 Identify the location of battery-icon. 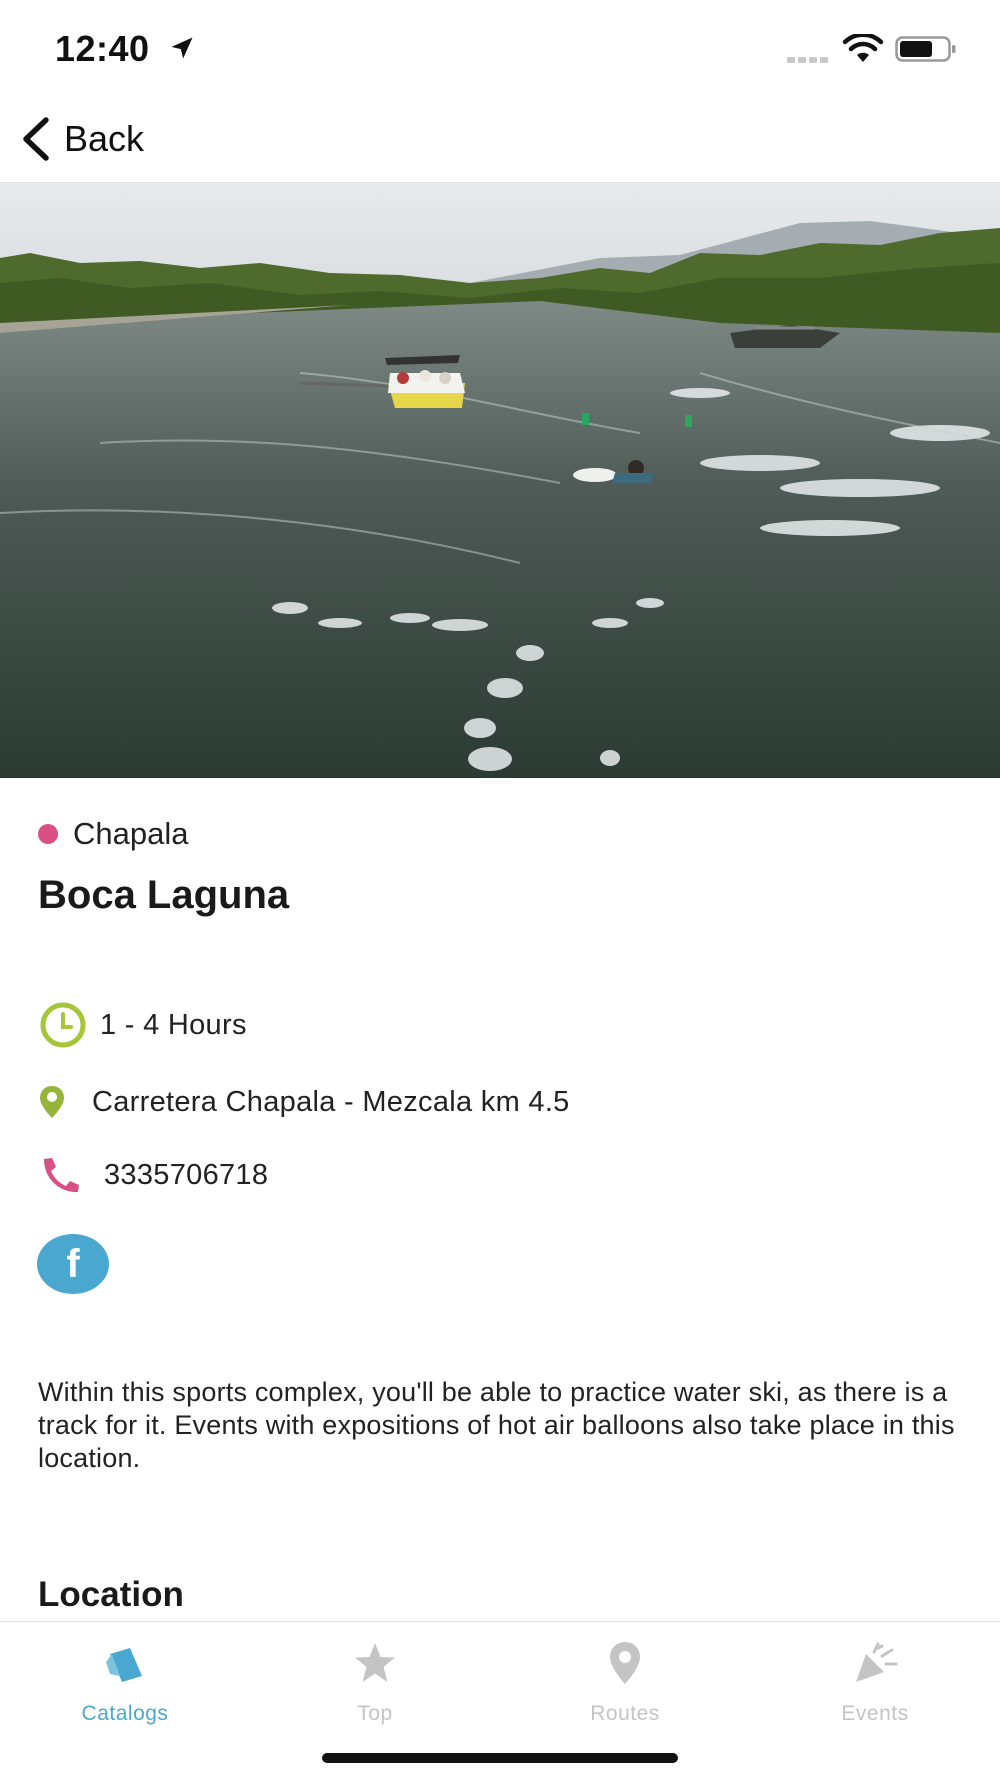
(925, 49).